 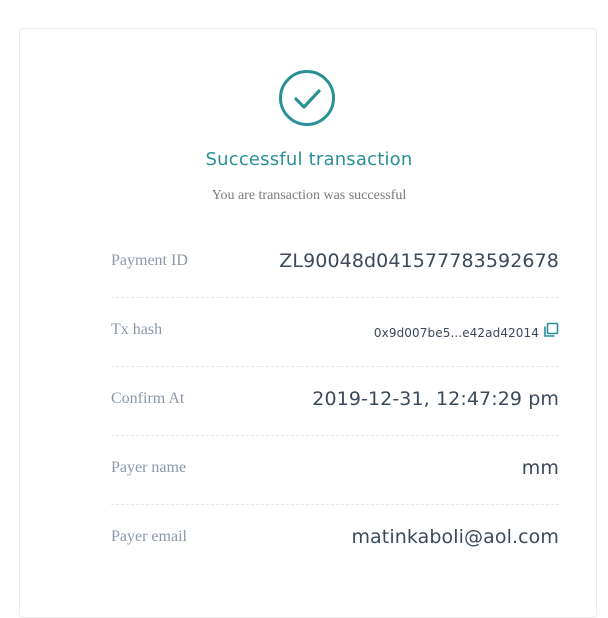 What do you see at coordinates (148, 398) in the screenshot?
I see `detail-label: Confirm At` at bounding box center [148, 398].